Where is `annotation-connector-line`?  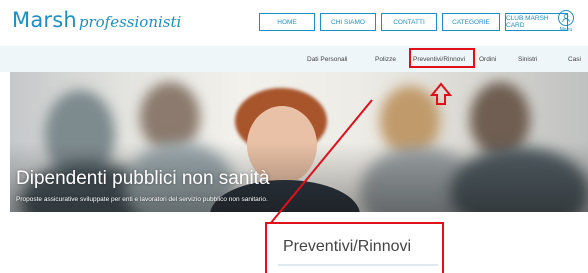 annotation-connector-line is located at coordinates (321, 162).